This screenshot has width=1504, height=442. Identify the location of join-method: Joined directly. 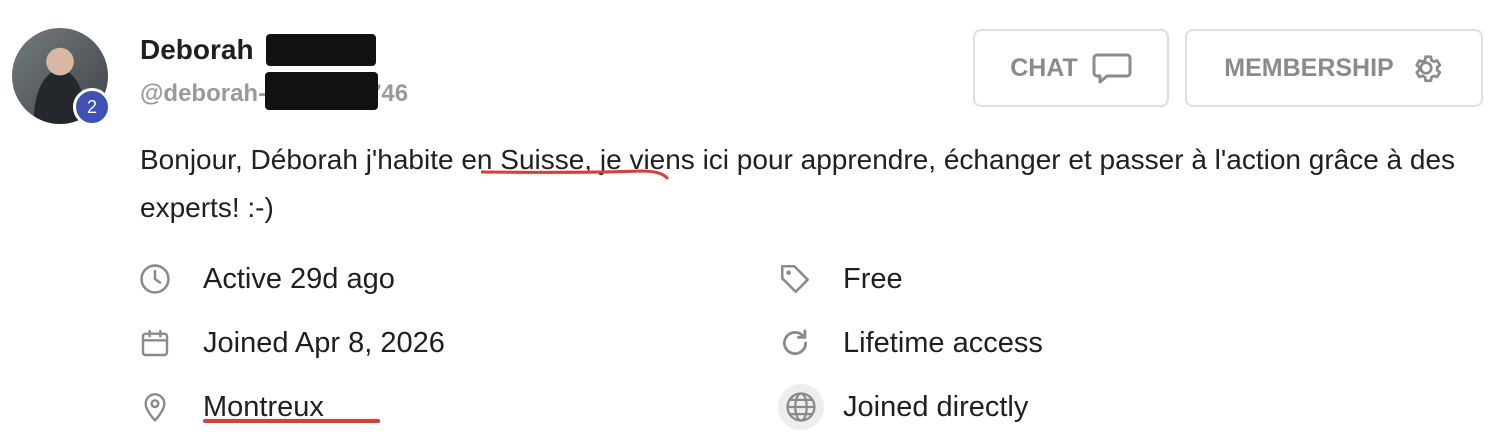
(936, 407).